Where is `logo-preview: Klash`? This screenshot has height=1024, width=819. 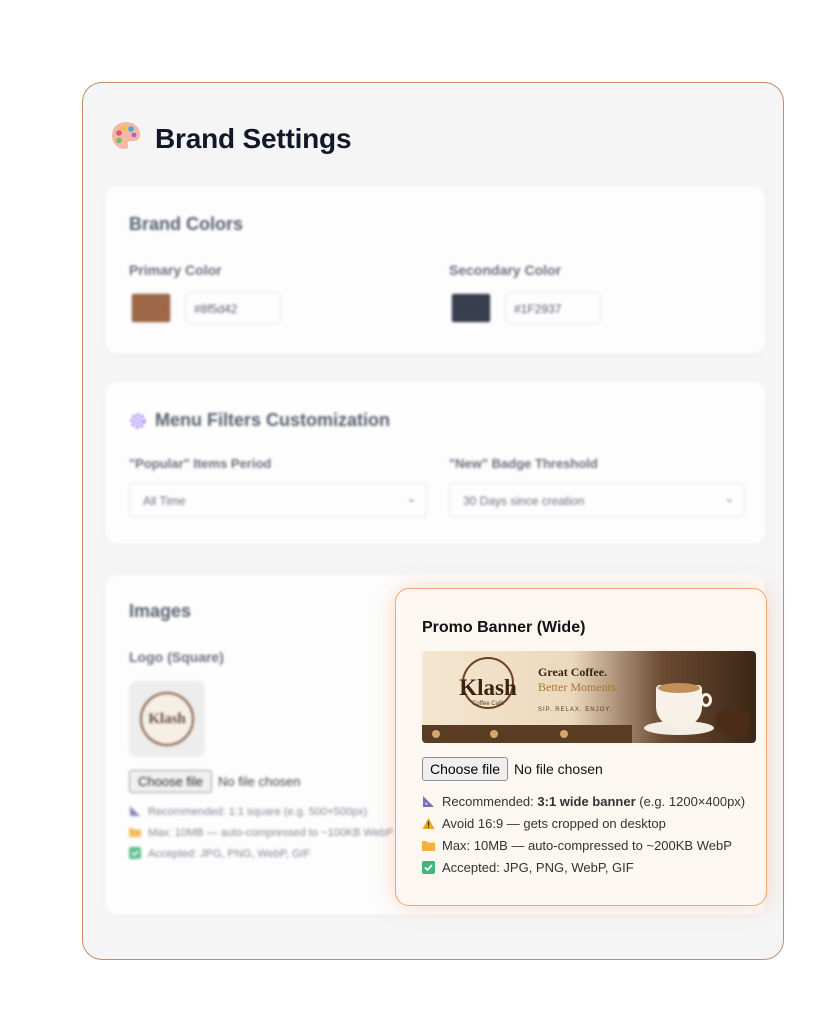 logo-preview: Klash is located at coordinates (167, 719).